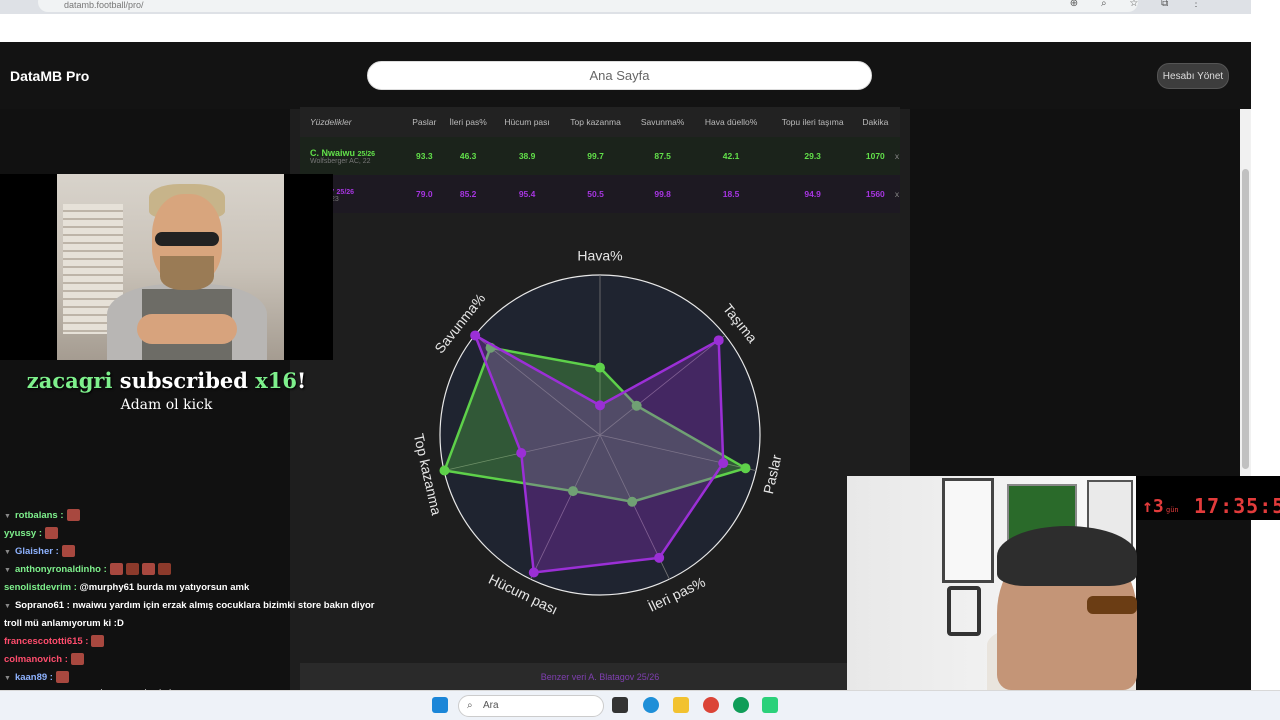 Image resolution: width=1280 pixels, height=720 pixels. I want to click on table-cell: 38.9, so click(527, 156).